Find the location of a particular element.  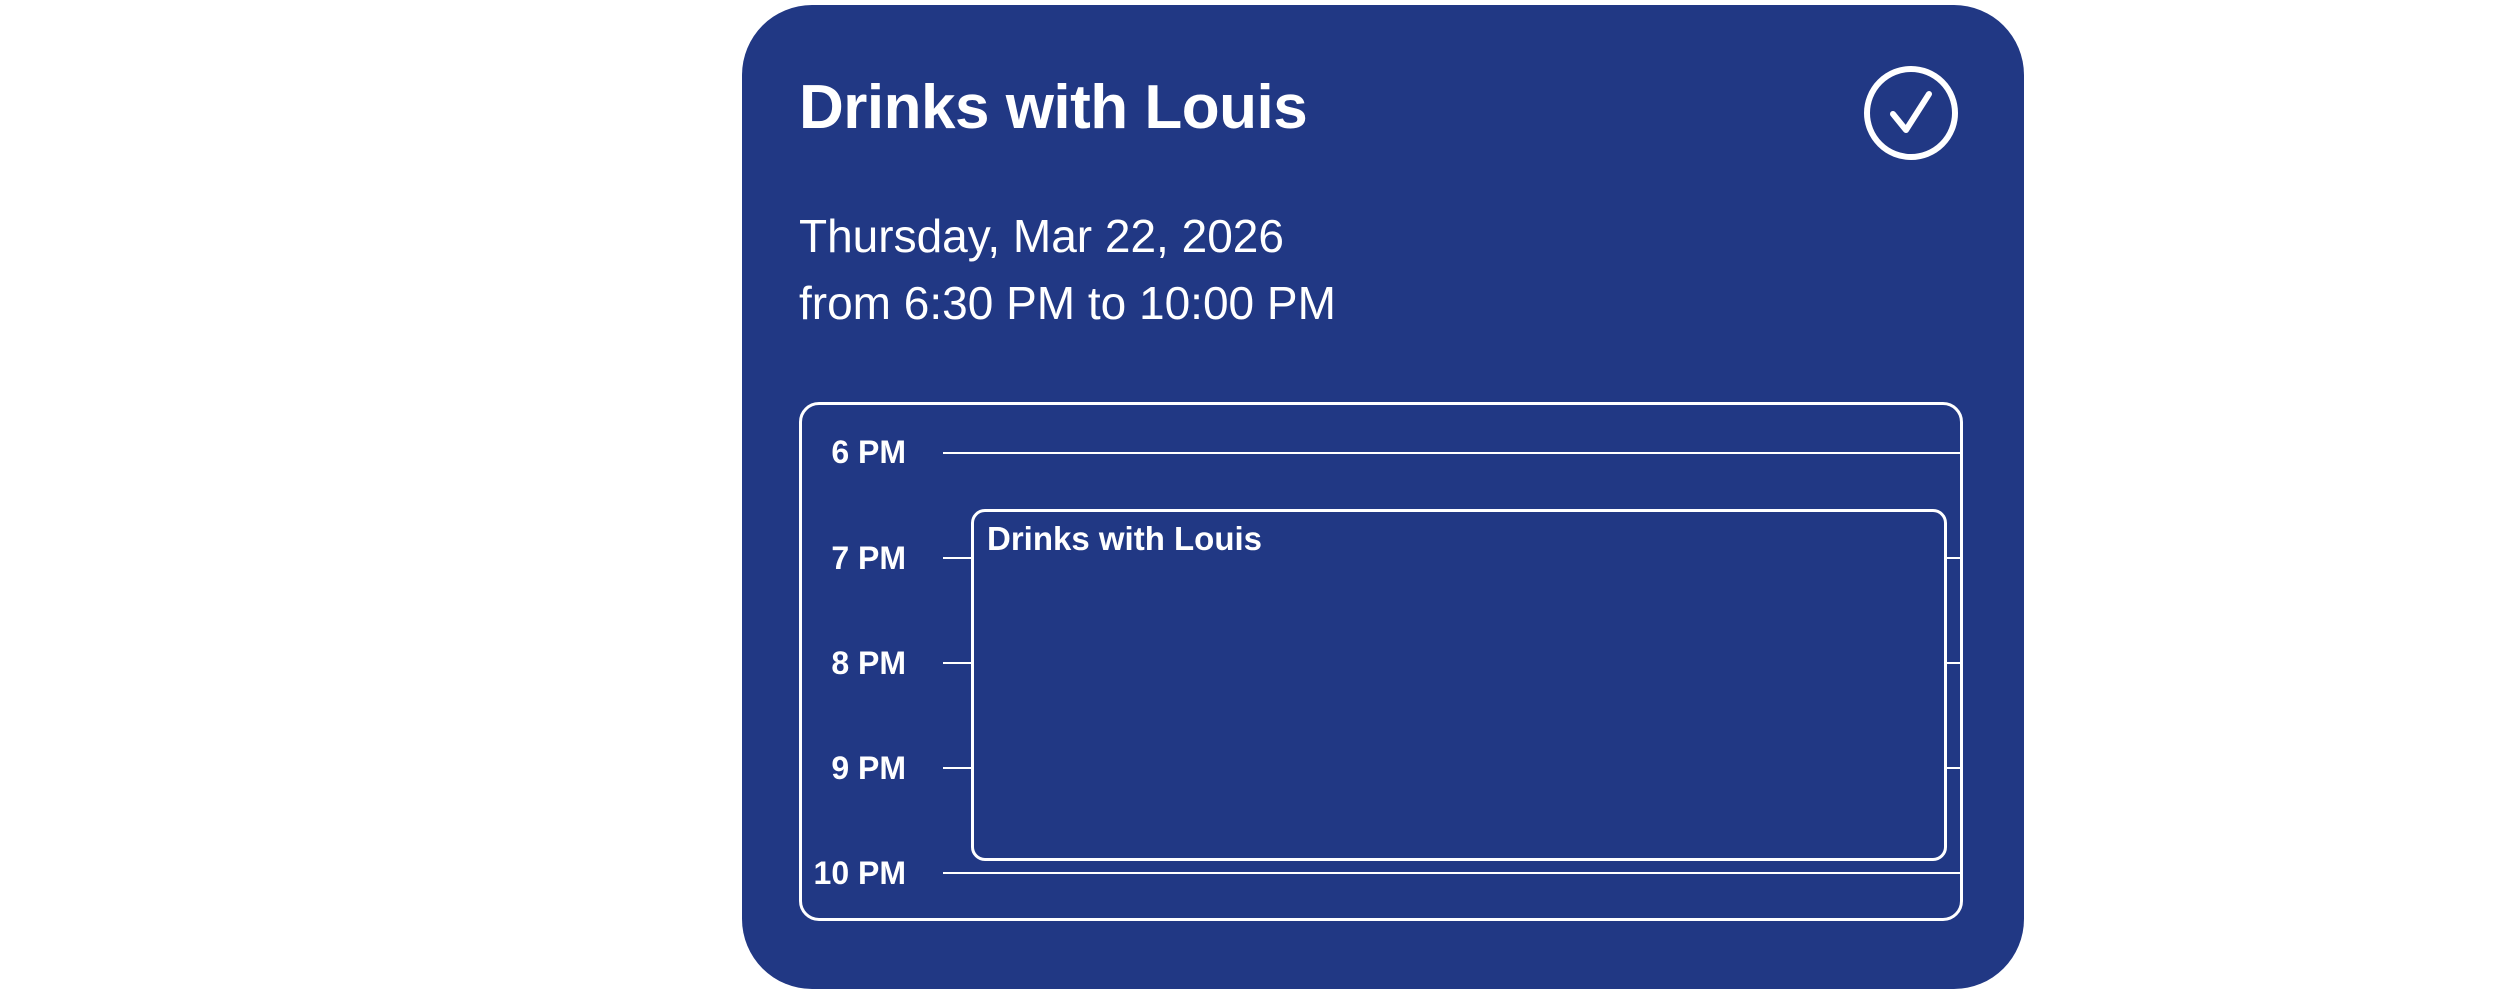

hour-label-6pm: 6 PM is located at coordinates (868, 452).